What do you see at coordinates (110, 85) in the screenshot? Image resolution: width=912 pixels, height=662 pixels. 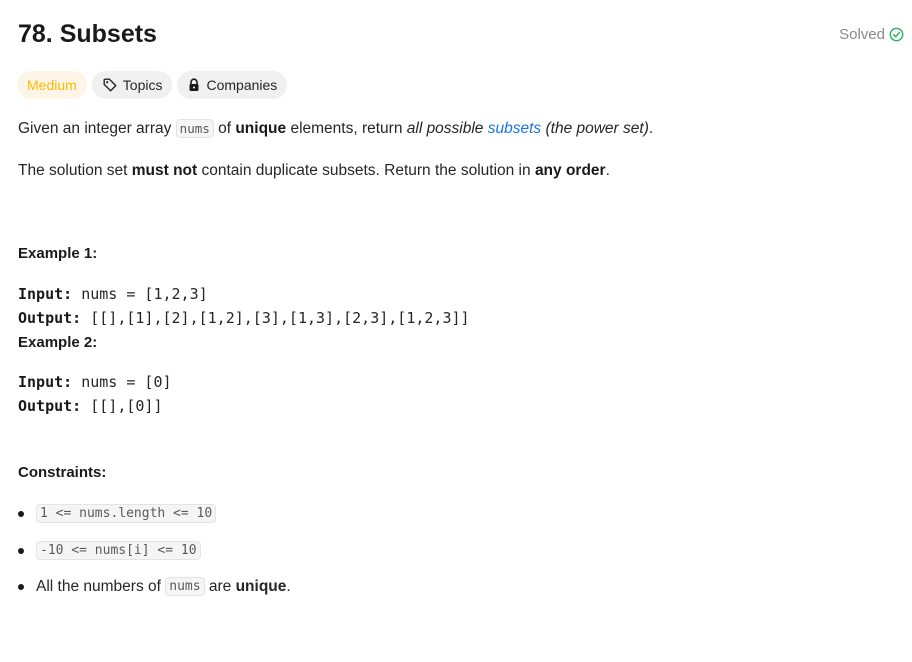 I see `tag-icon` at bounding box center [110, 85].